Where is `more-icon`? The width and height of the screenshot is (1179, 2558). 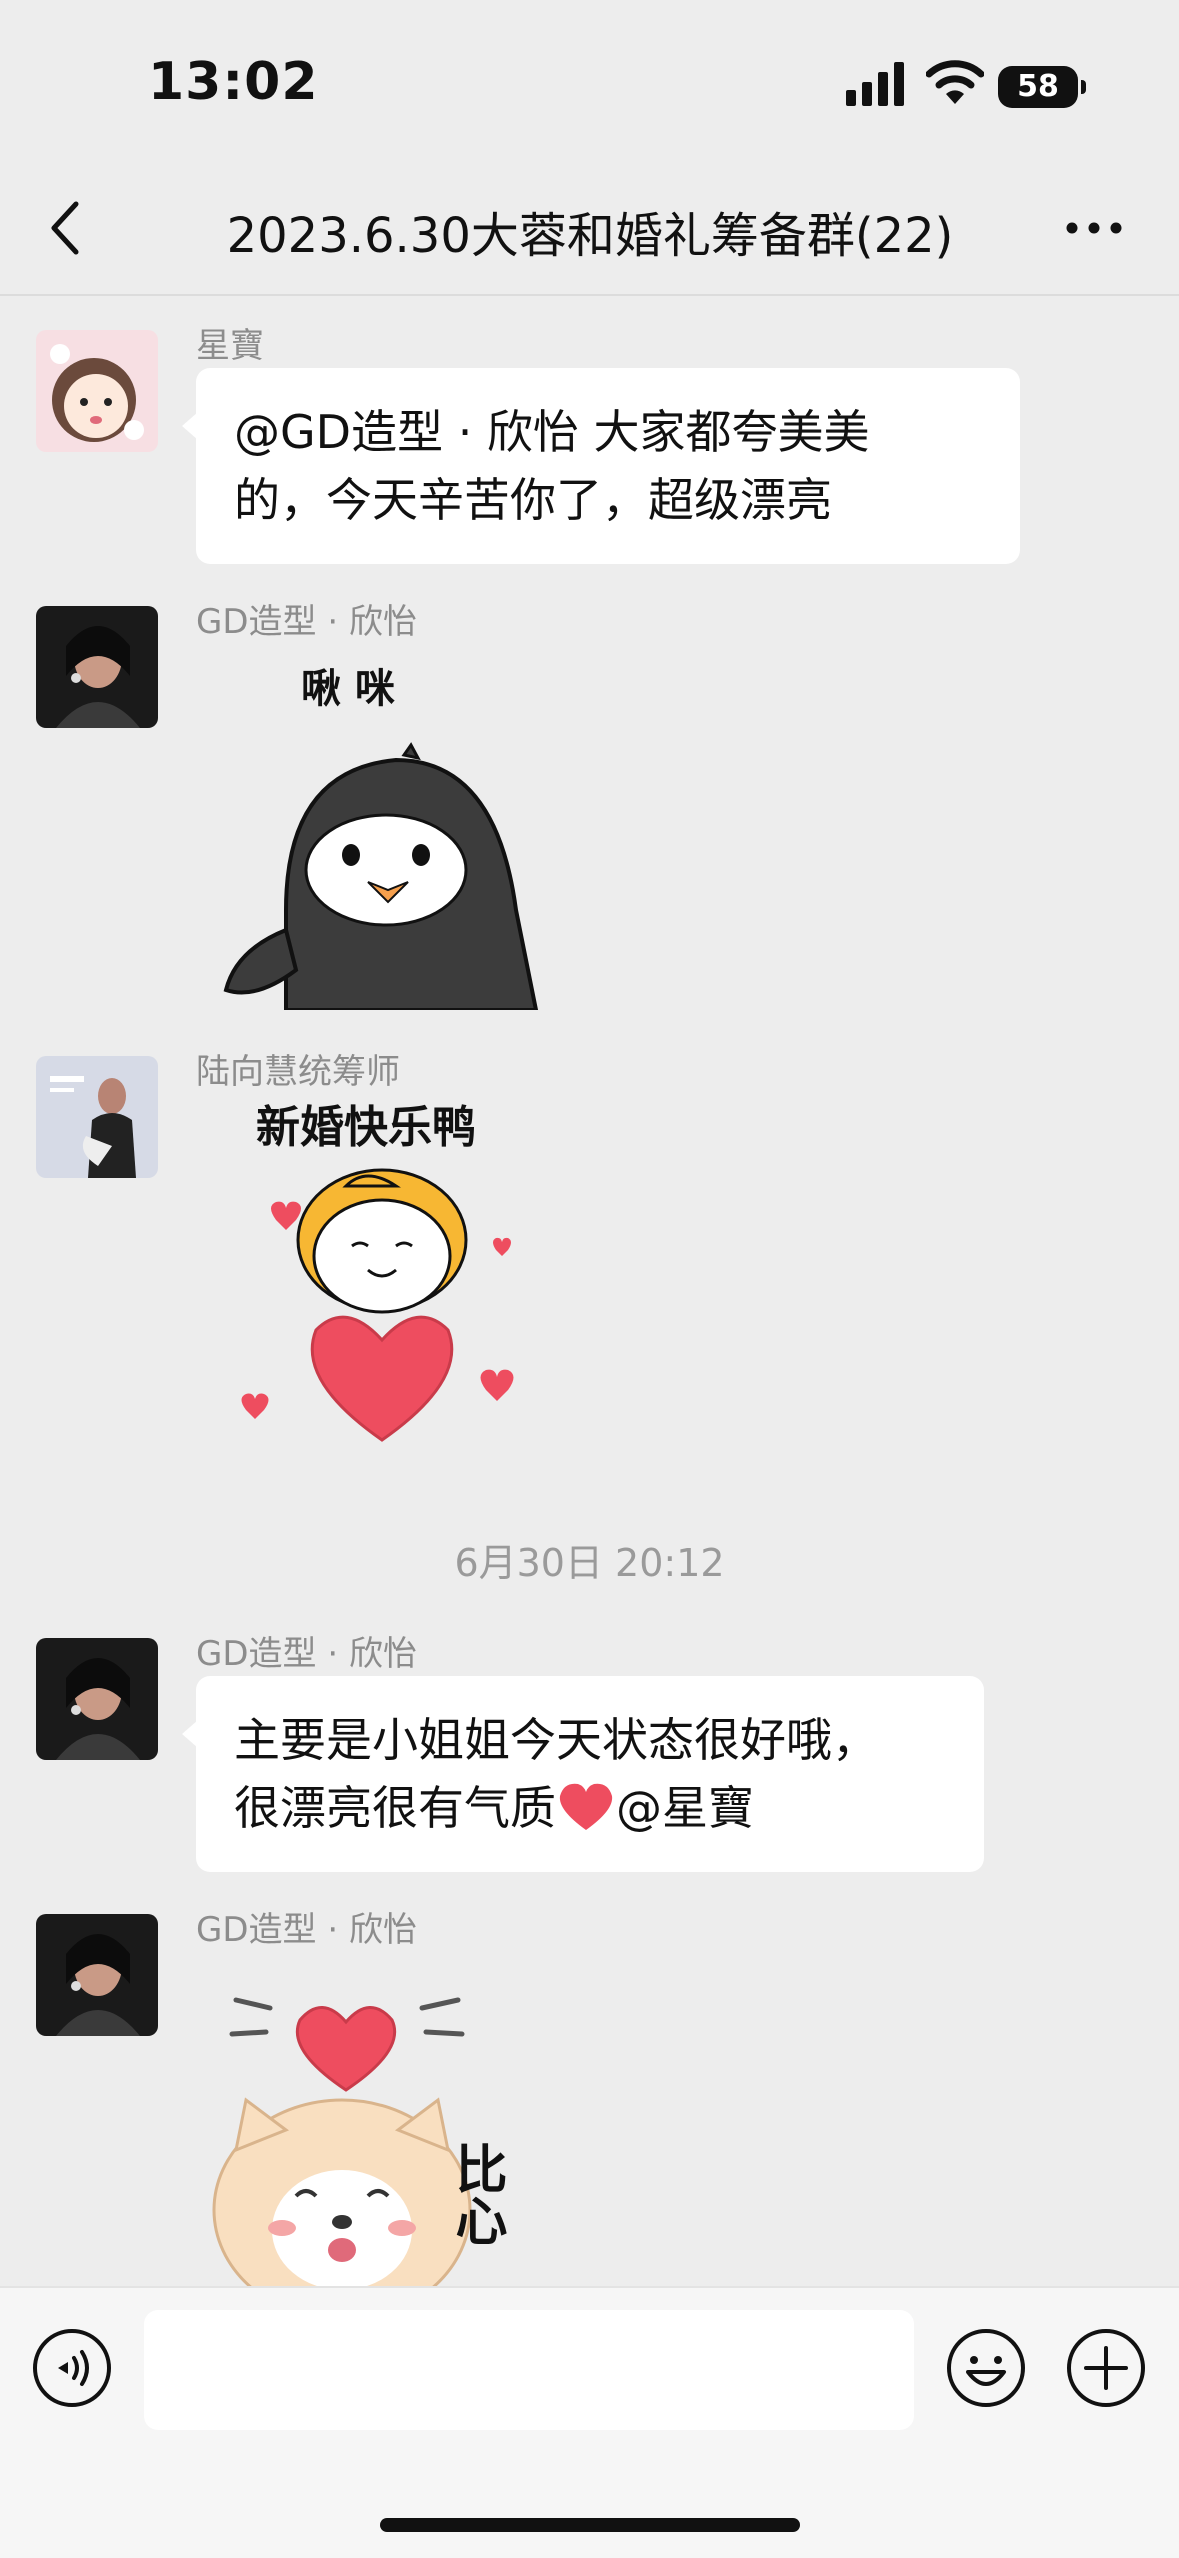
more-icon is located at coordinates (1094, 228).